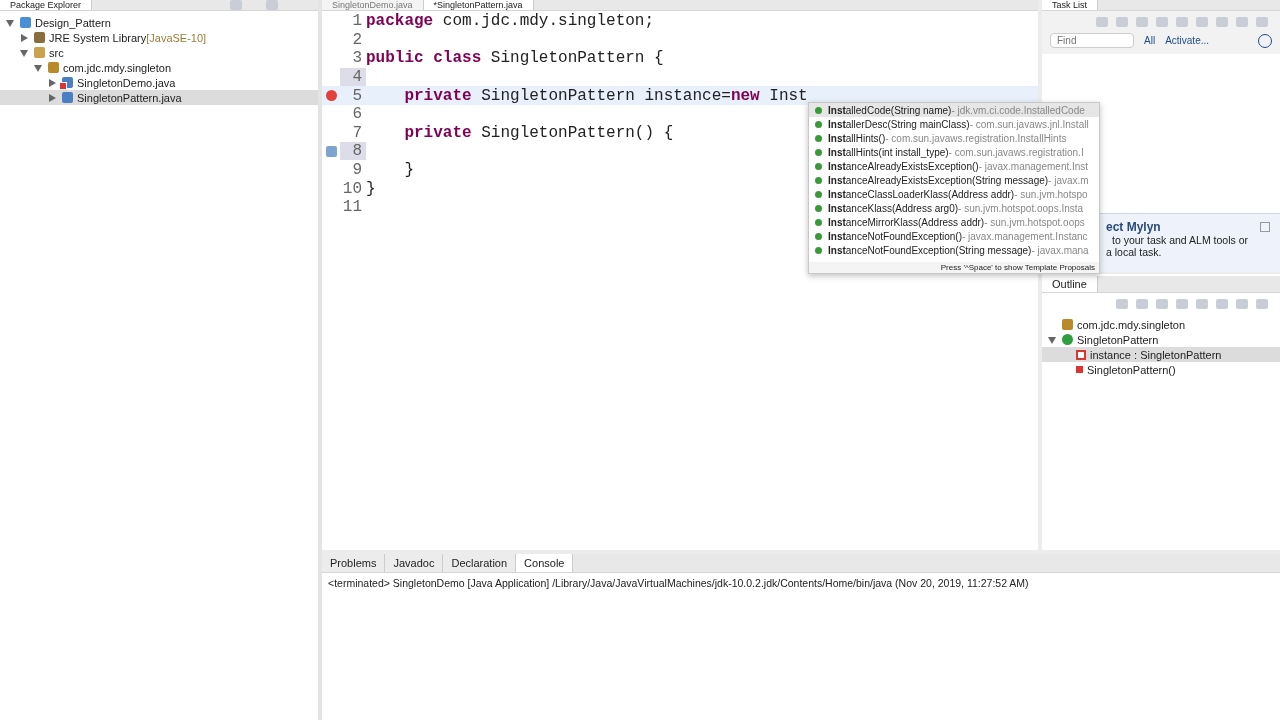  Describe the element at coordinates (357, 95) in the screenshot. I see `line-number: 5` at that location.